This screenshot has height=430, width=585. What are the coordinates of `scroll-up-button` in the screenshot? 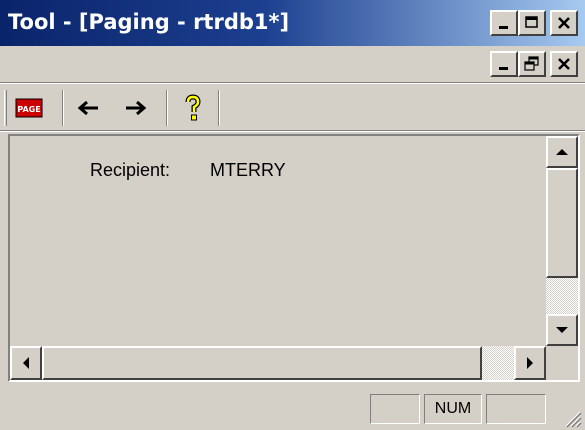 It's located at (562, 152).